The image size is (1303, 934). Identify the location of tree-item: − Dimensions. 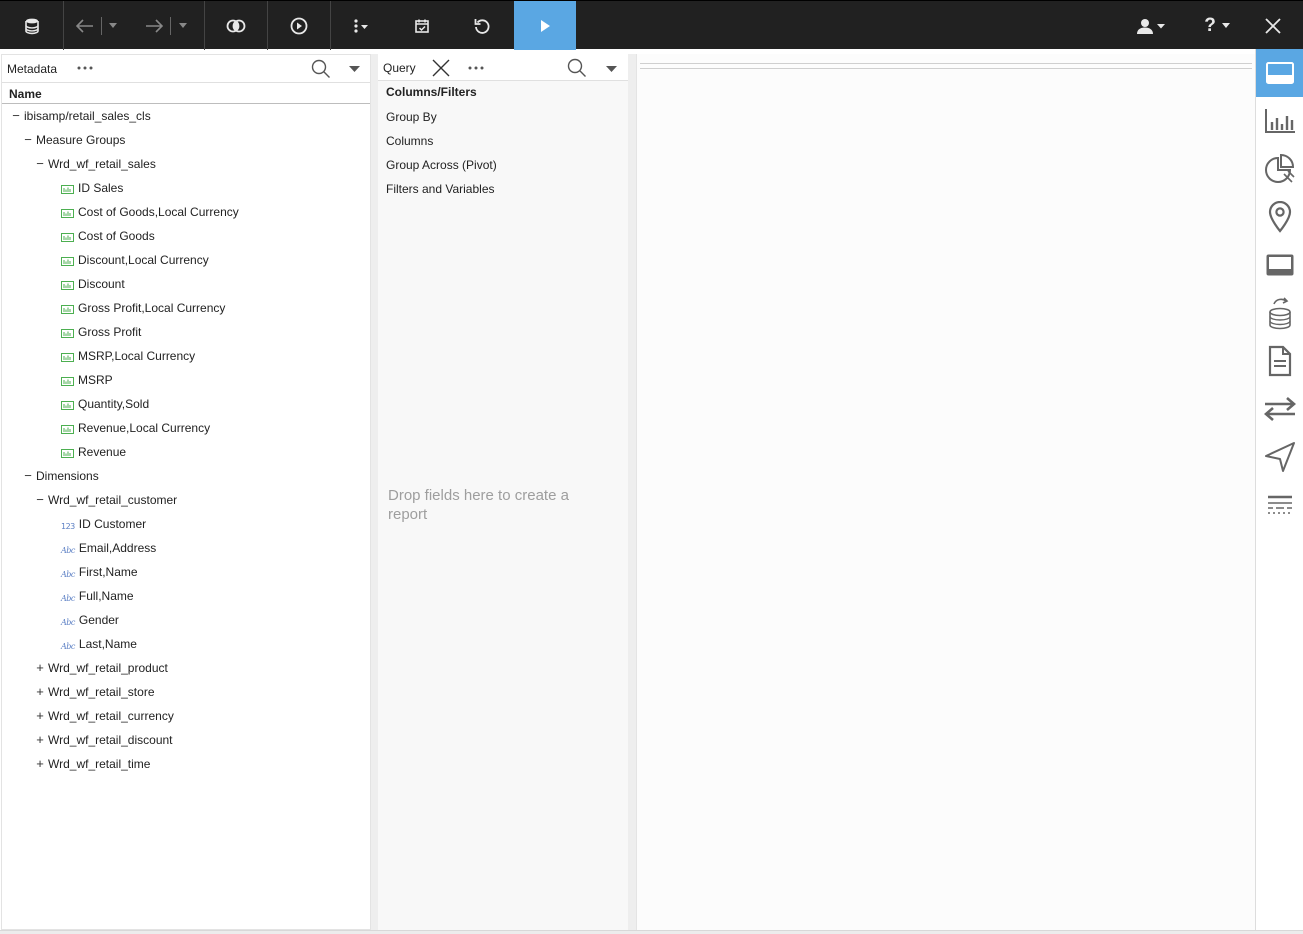
(61, 476).